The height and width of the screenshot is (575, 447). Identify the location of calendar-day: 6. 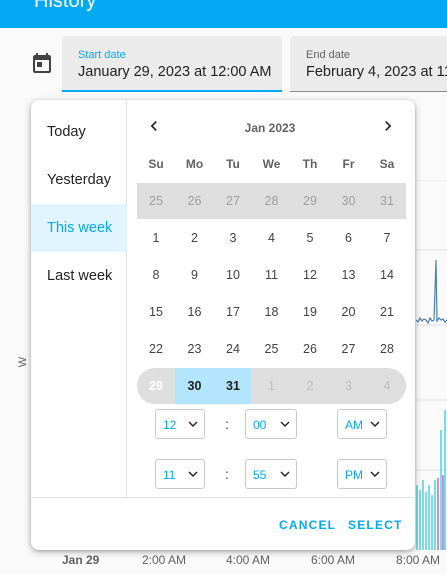
(349, 238).